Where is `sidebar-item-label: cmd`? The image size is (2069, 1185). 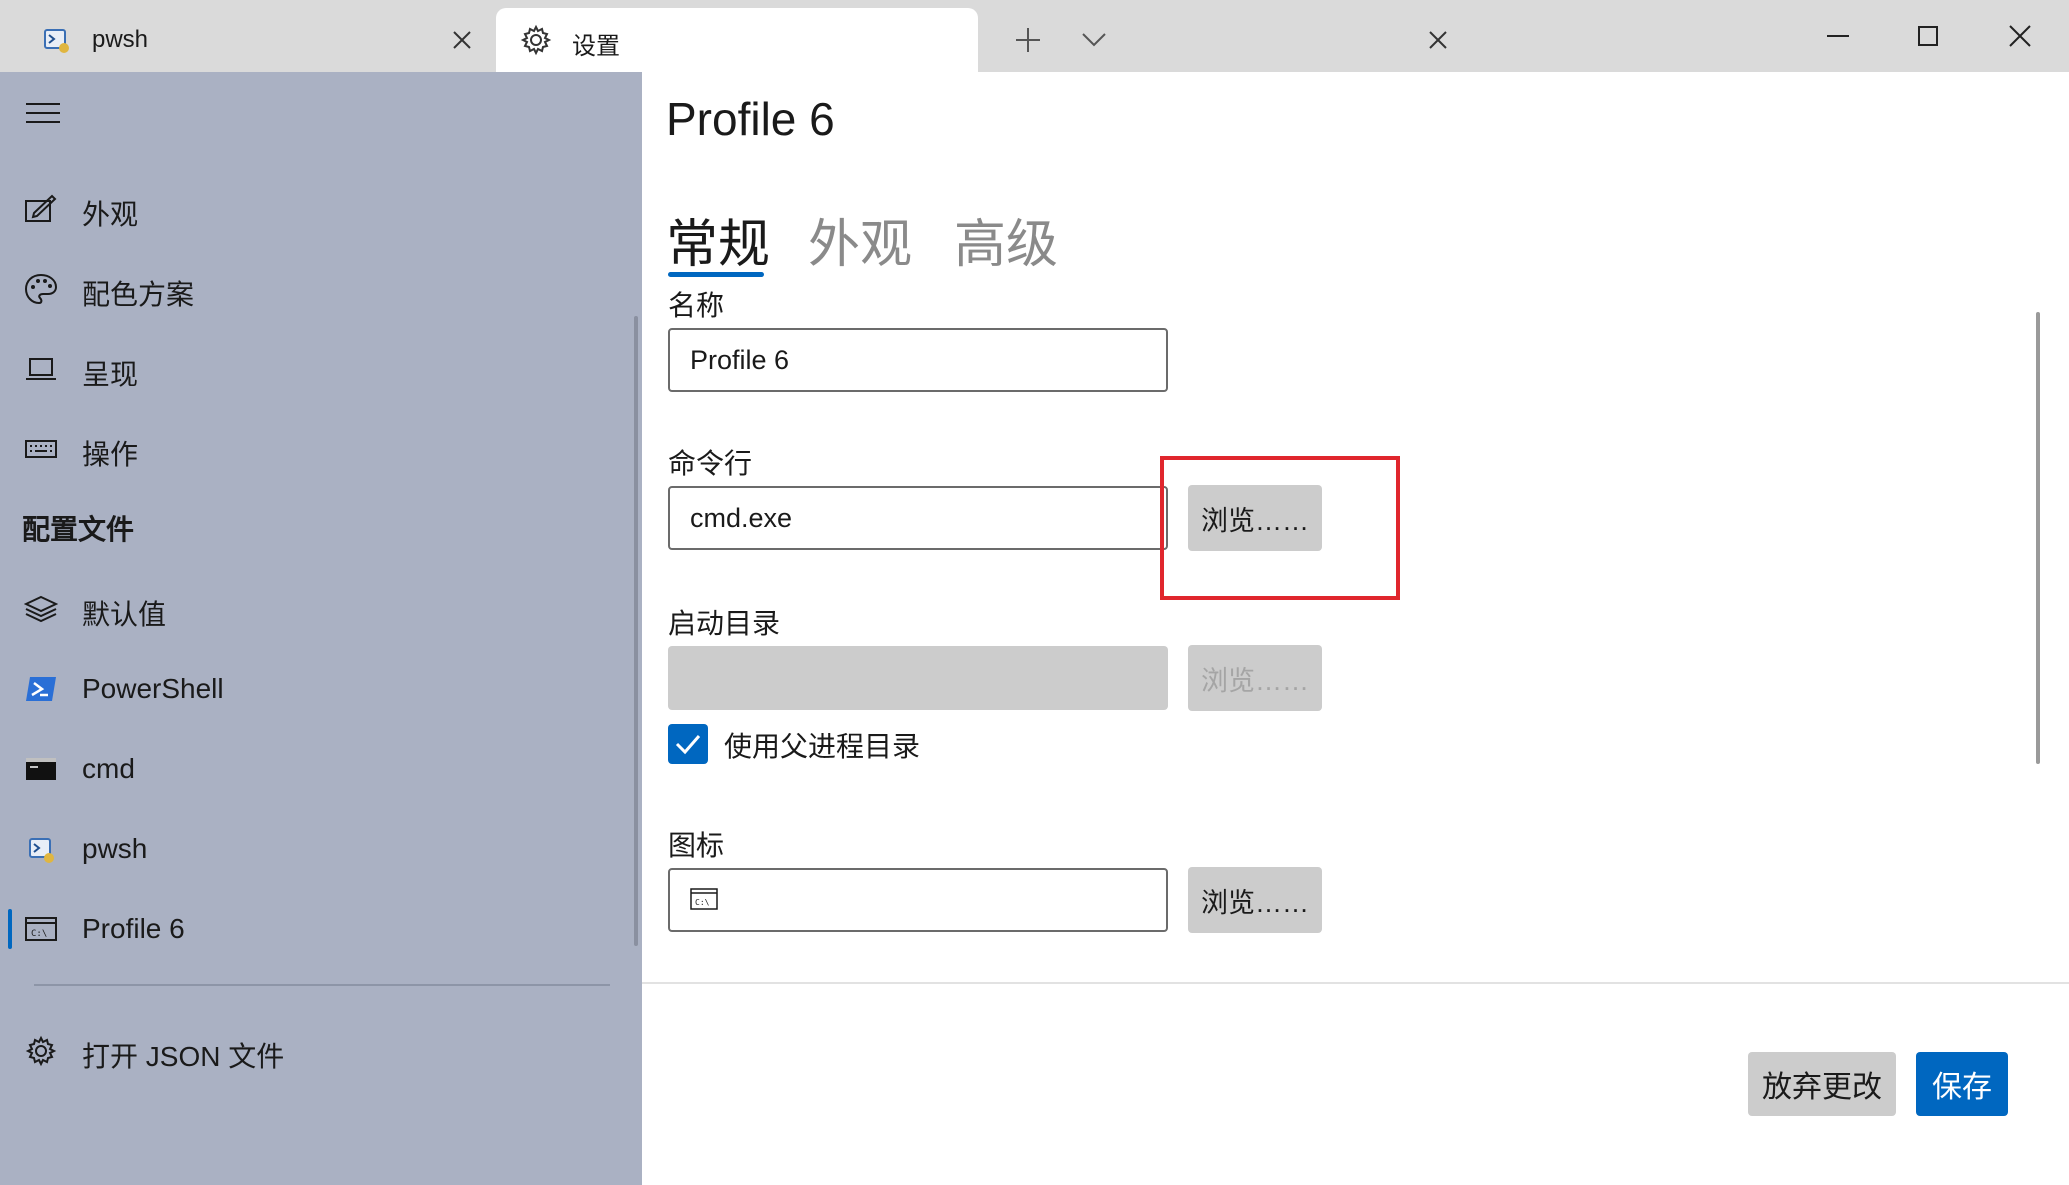 sidebar-item-label: cmd is located at coordinates (108, 768).